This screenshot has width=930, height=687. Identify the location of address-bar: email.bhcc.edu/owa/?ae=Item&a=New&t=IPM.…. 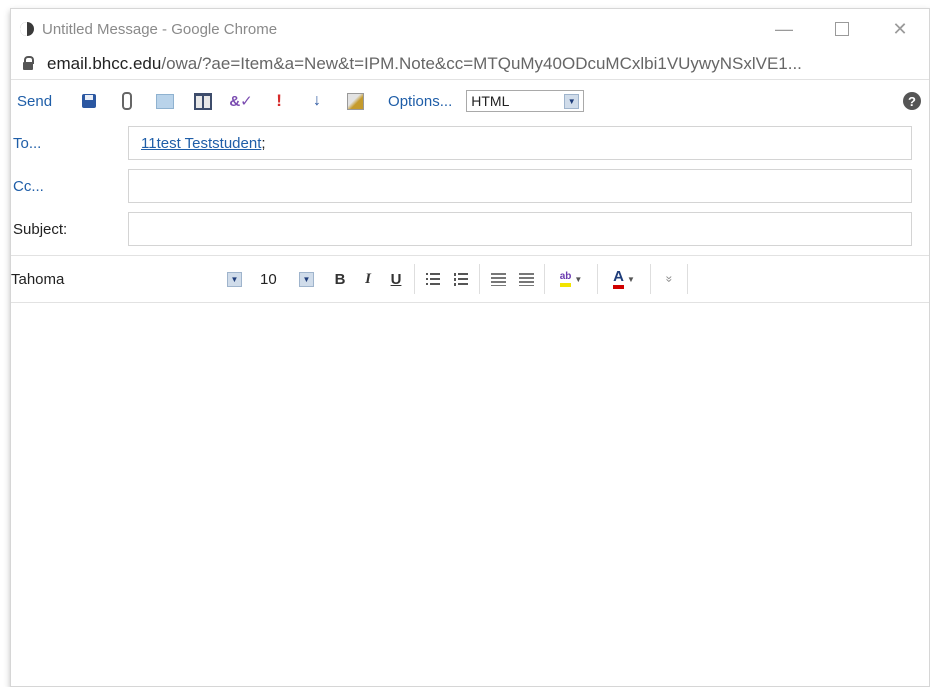
(470, 64).